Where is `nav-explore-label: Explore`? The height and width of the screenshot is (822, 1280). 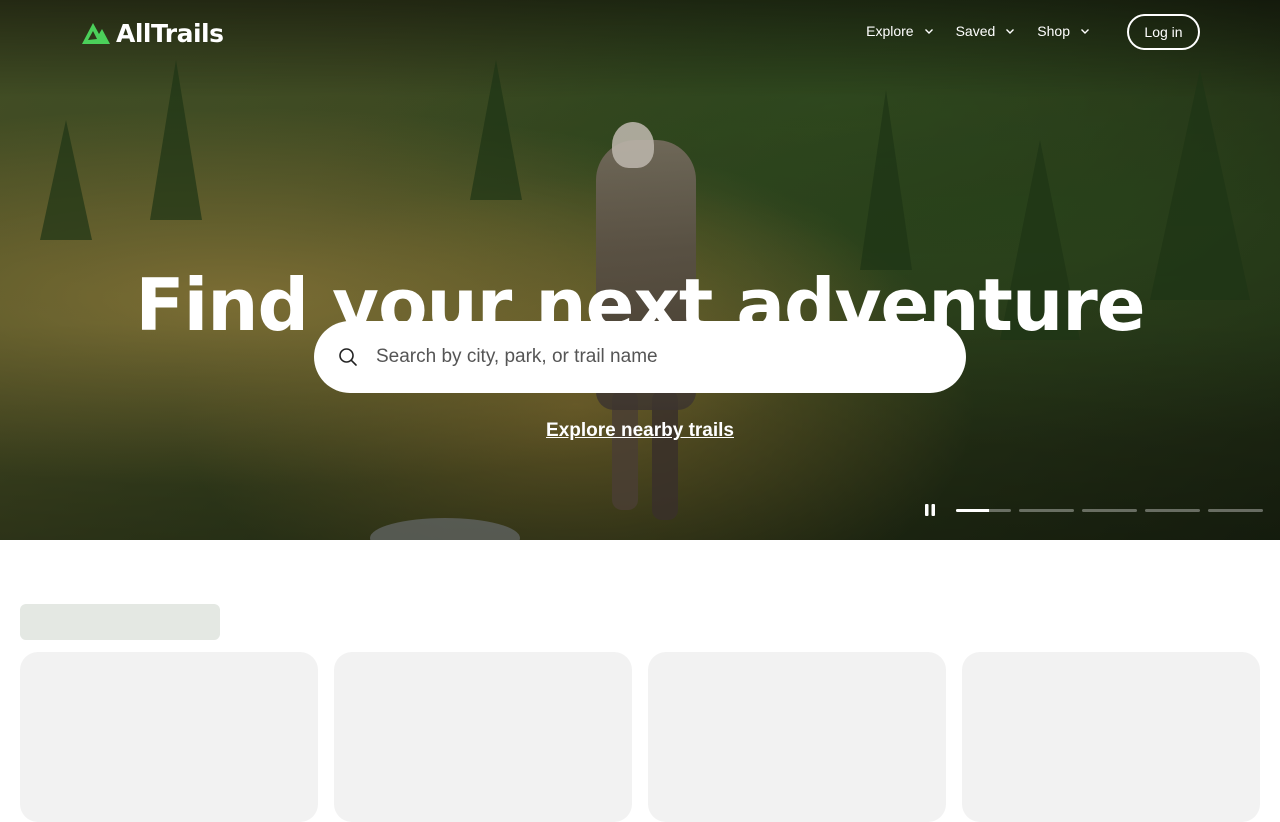 nav-explore-label: Explore is located at coordinates (890, 31).